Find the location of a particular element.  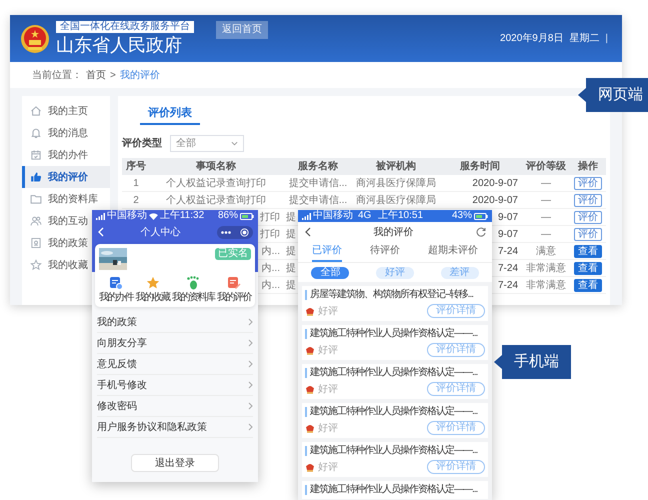

menu-item: 修改密码 is located at coordinates (175, 406).